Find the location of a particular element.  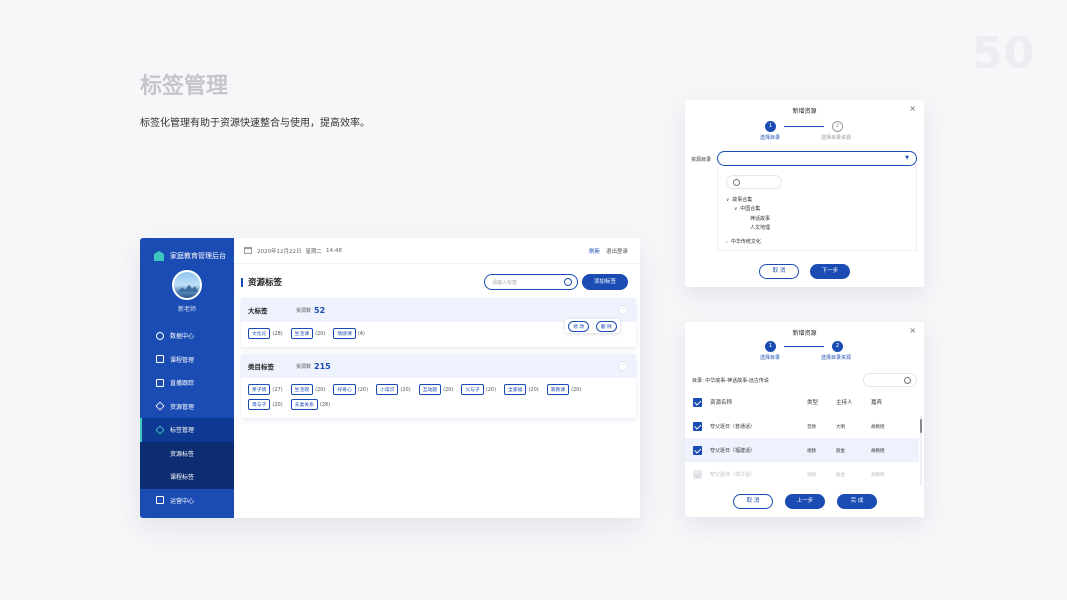

tree-node-label: 人文地理 is located at coordinates (760, 228).